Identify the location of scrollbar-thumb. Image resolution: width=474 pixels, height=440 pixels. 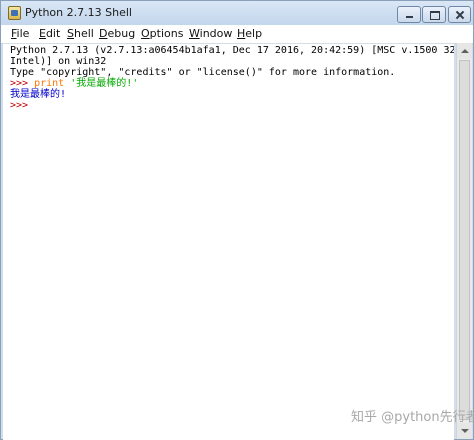
(464, 240).